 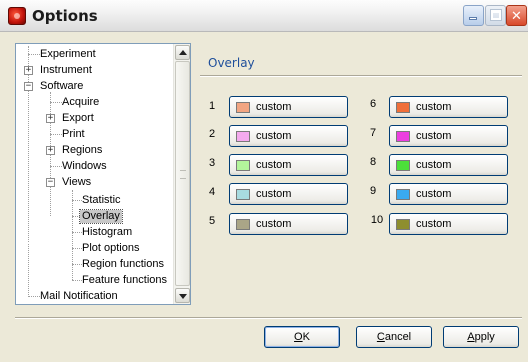 I want to click on overlay-color-button-7: custom, so click(x=448, y=136).